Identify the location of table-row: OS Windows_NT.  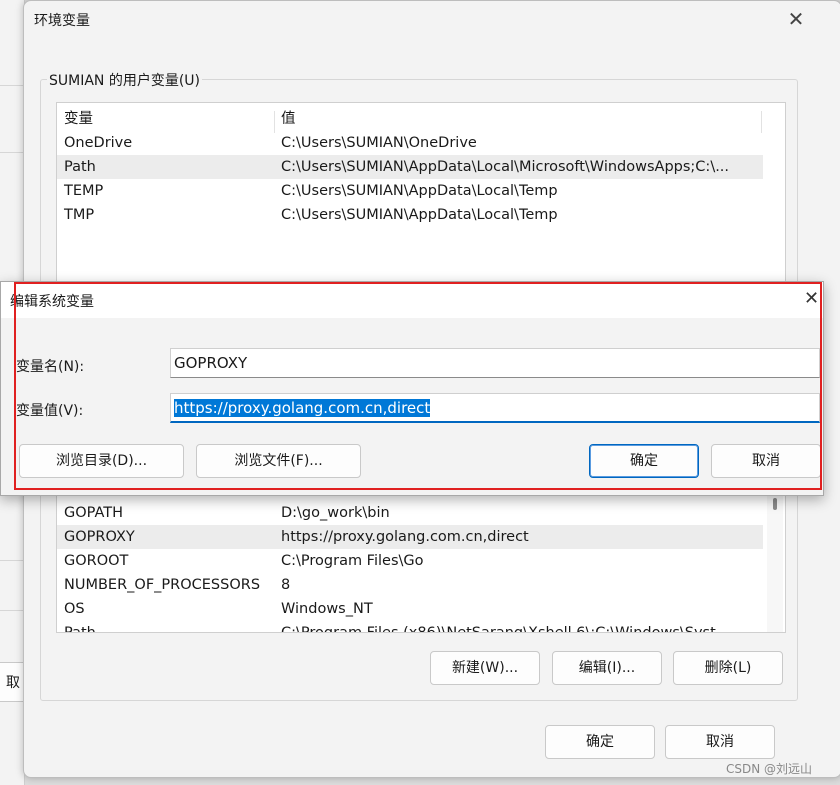
(410, 609).